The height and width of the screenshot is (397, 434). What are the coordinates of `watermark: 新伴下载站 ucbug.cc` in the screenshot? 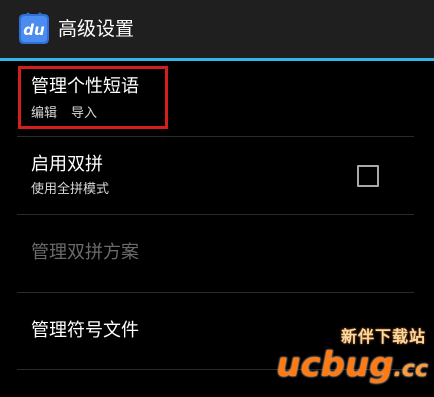 It's located at (352, 358).